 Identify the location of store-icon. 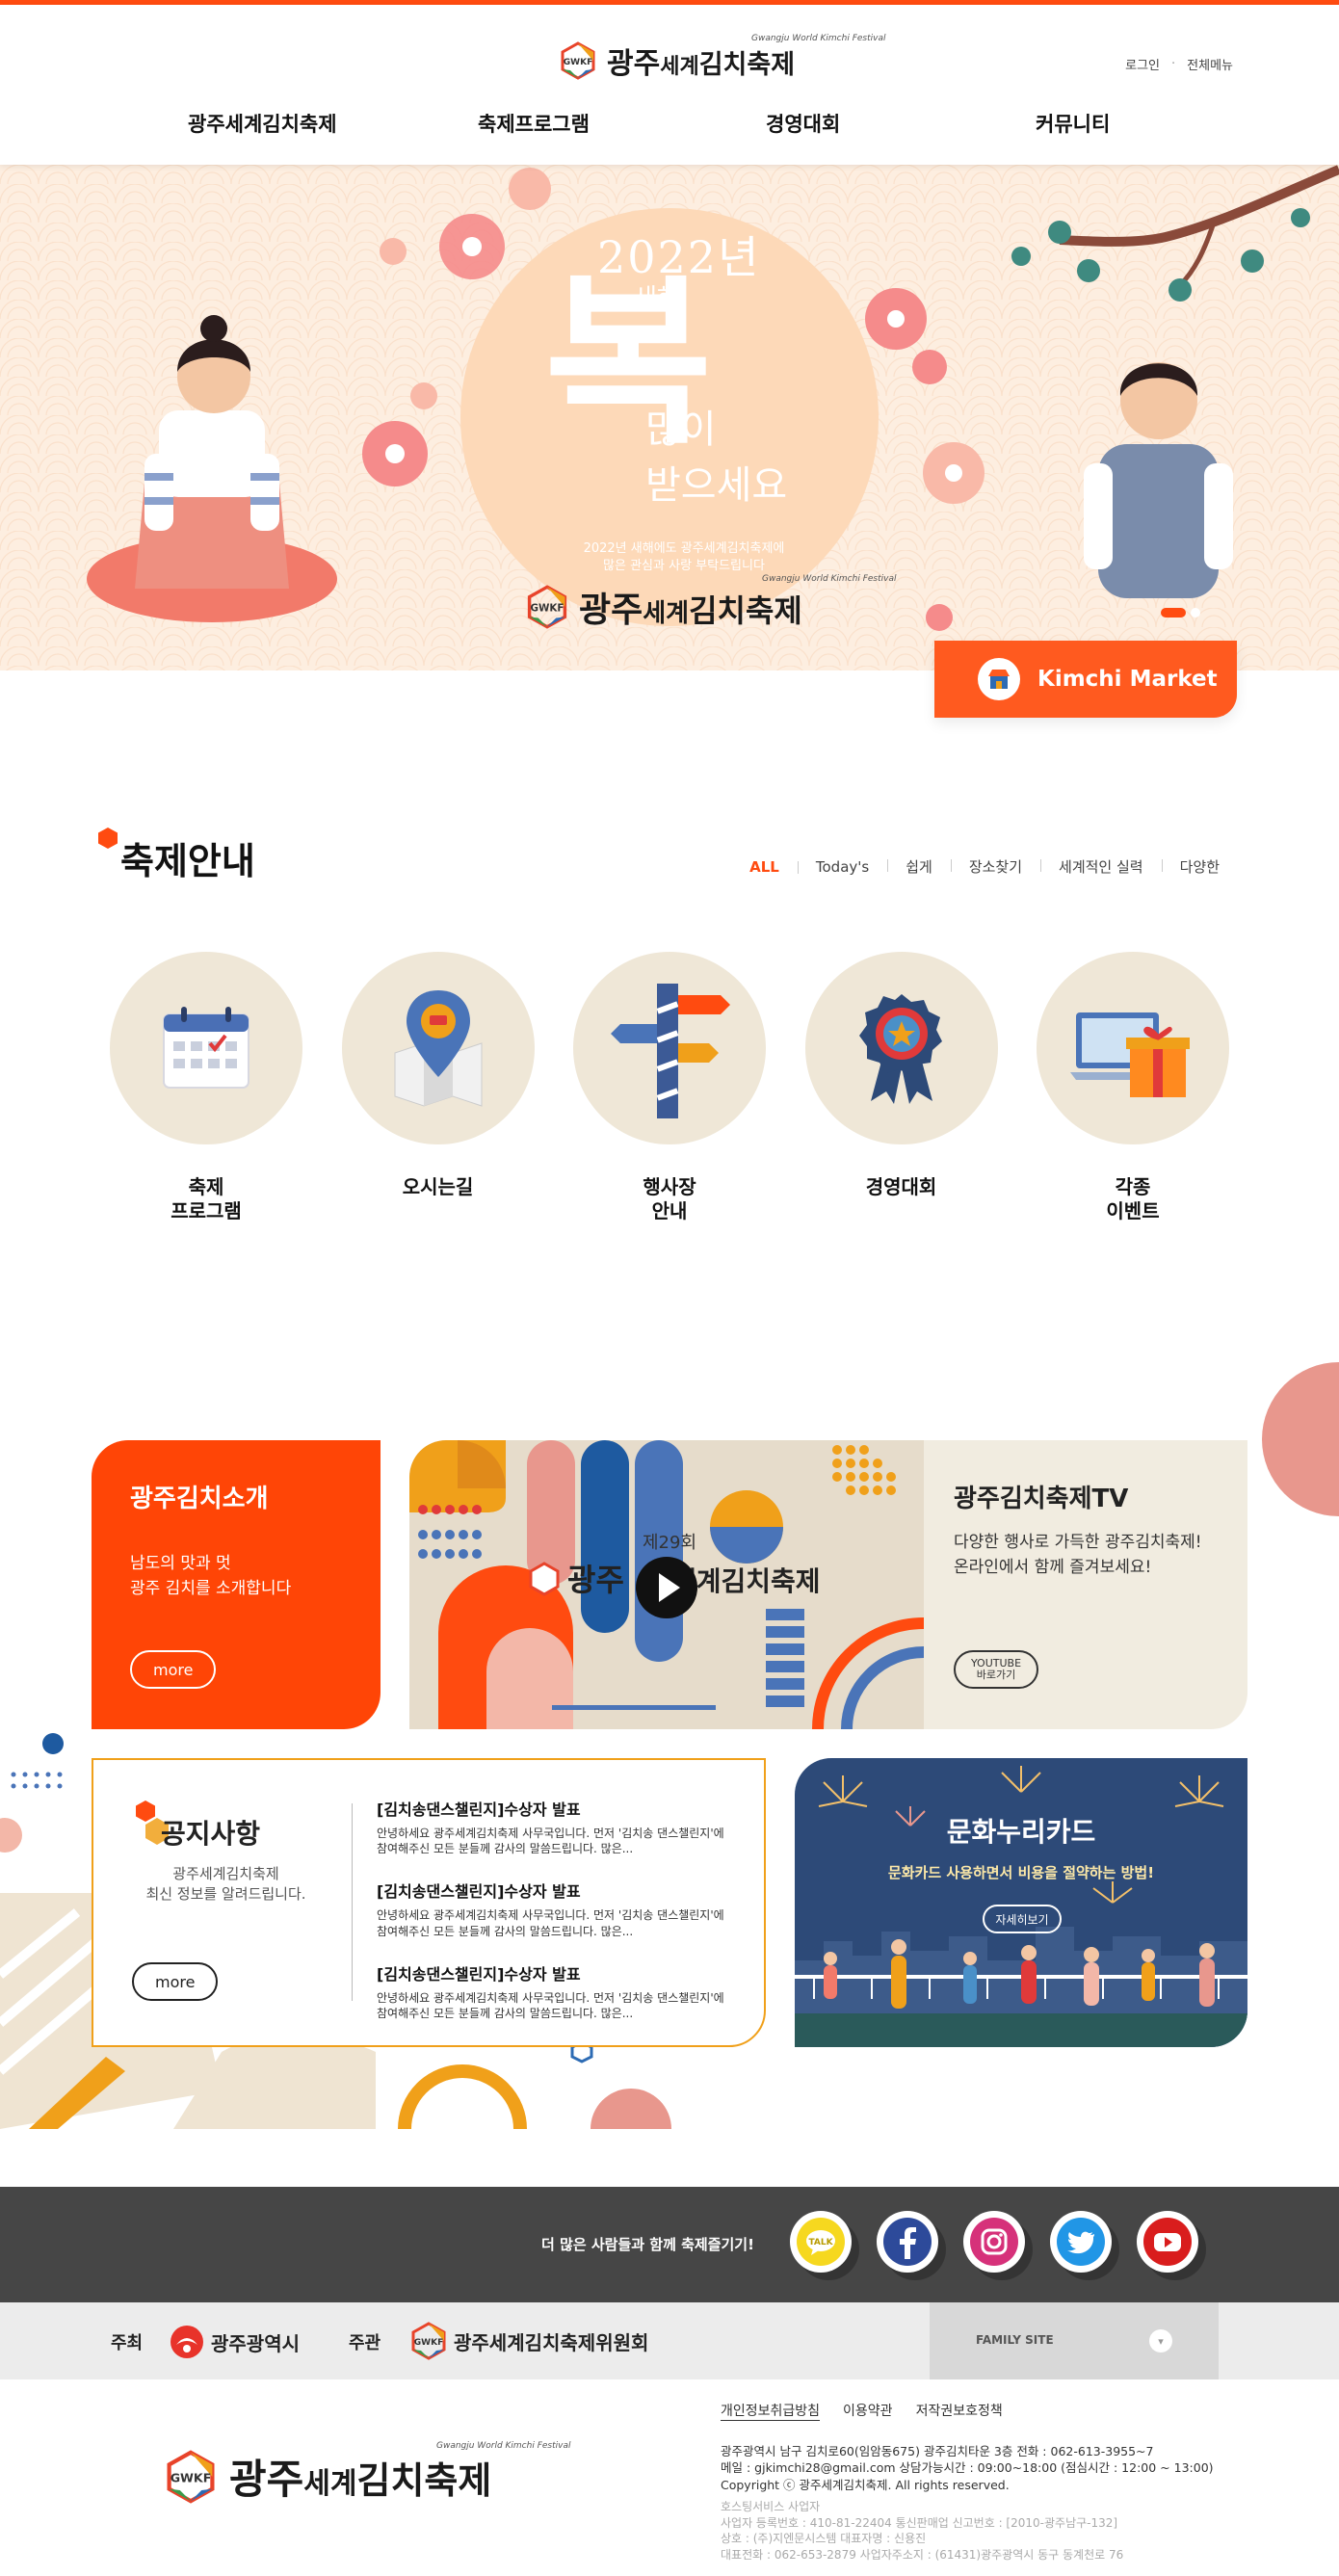
(999, 679).